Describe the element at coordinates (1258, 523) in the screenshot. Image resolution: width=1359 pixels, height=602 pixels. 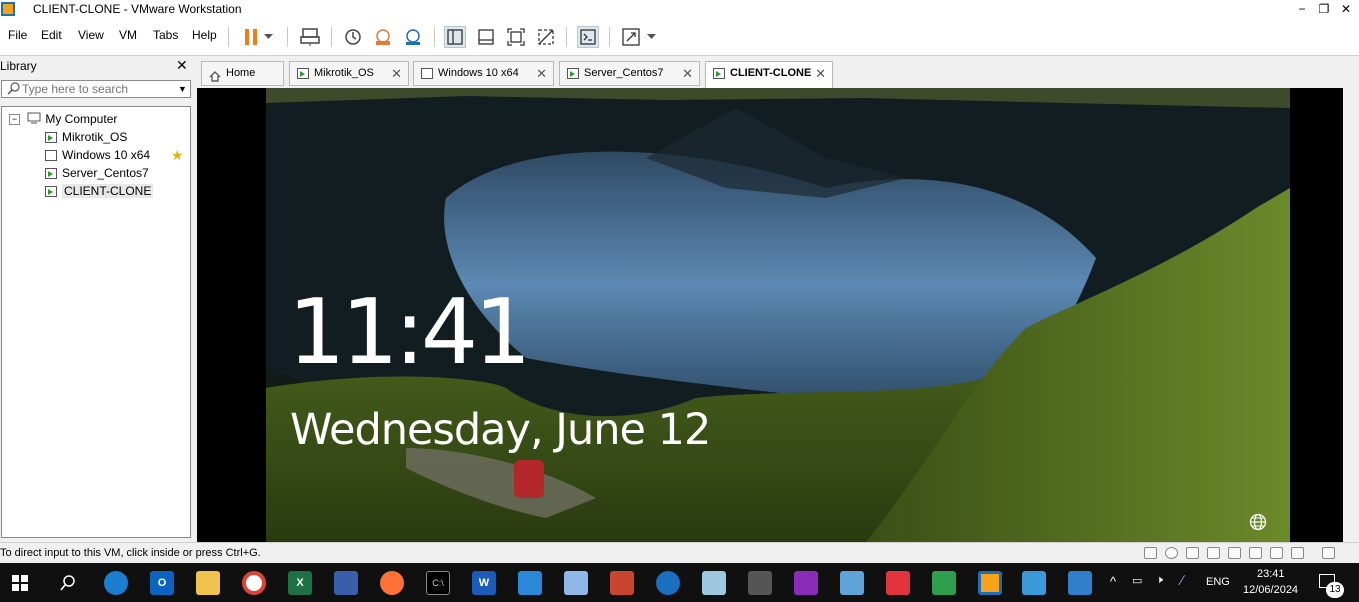
I see `globe-icon` at that location.